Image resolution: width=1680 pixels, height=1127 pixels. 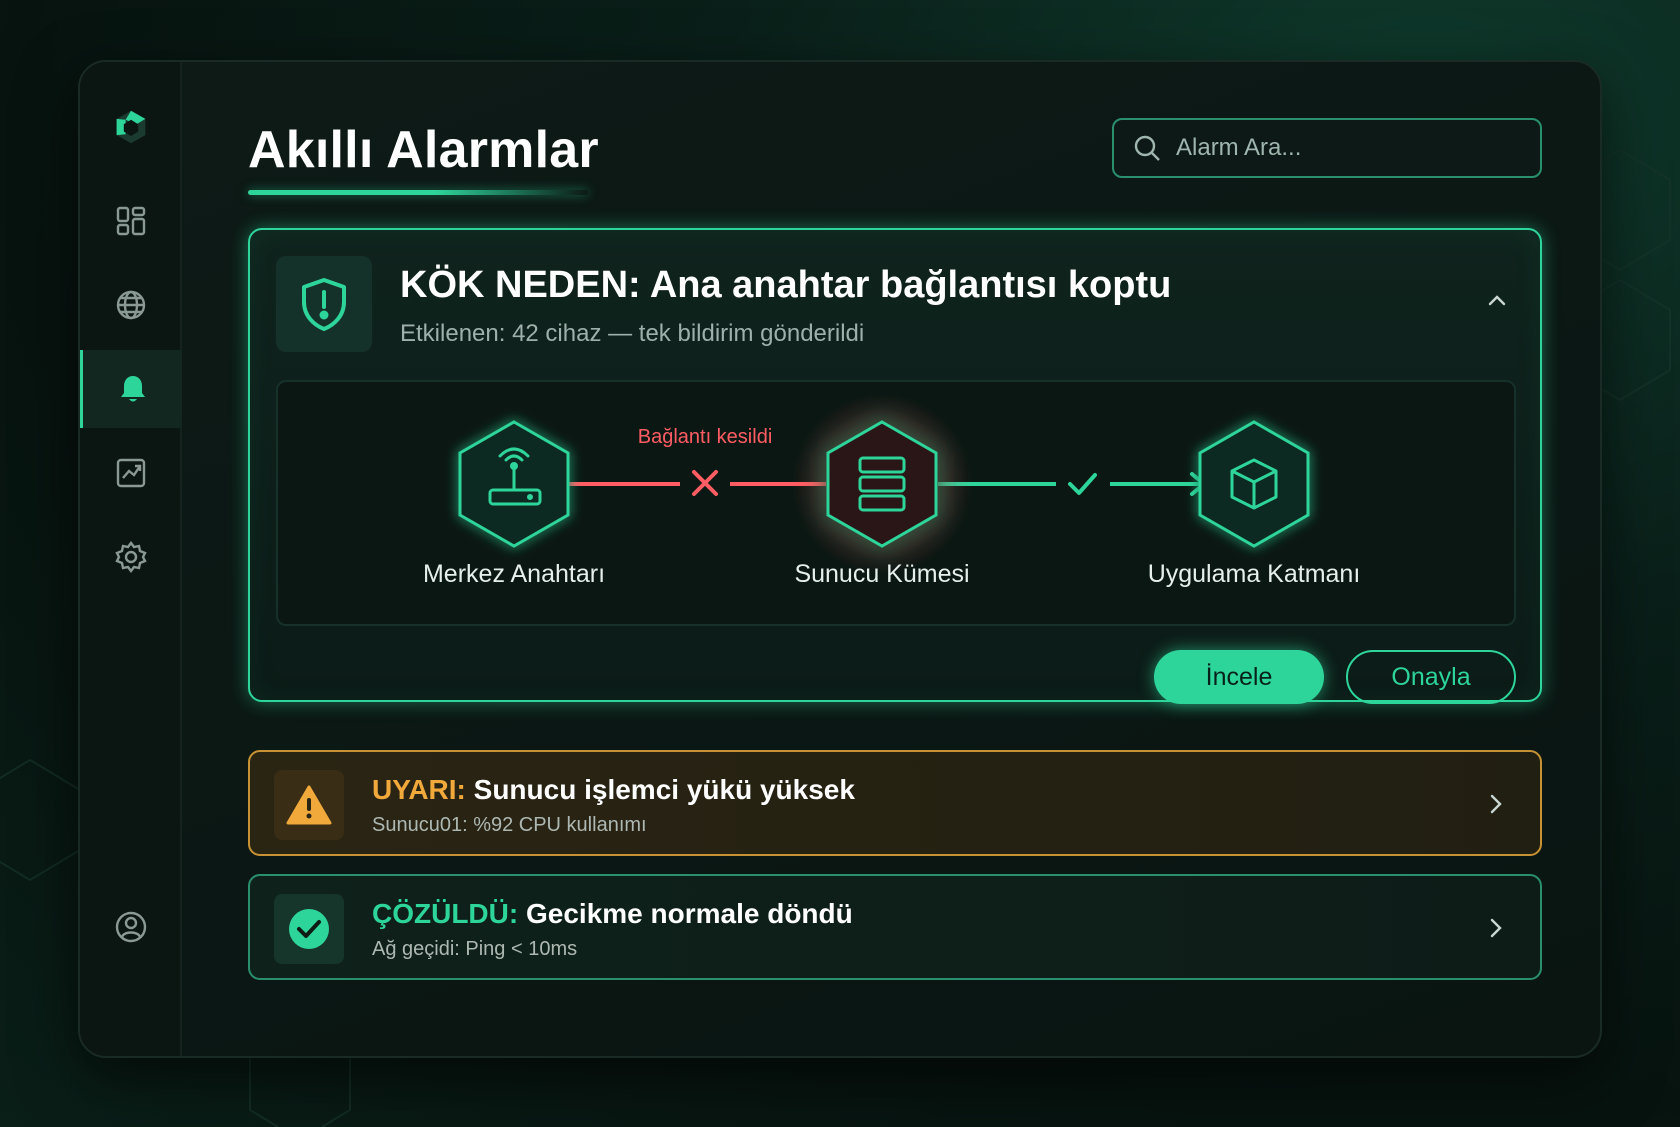 I want to click on alert-title: ÇÖZÜLDÜ: Gecikme normale döndü, so click(x=612, y=914).